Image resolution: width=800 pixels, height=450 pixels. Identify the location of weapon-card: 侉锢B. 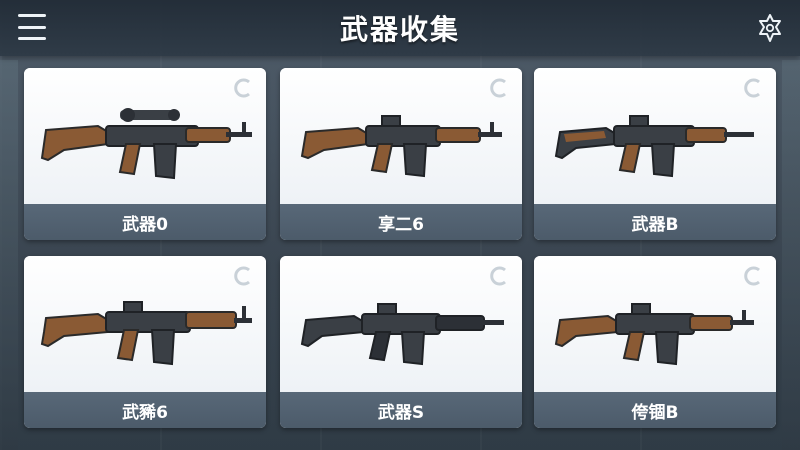
(655, 342).